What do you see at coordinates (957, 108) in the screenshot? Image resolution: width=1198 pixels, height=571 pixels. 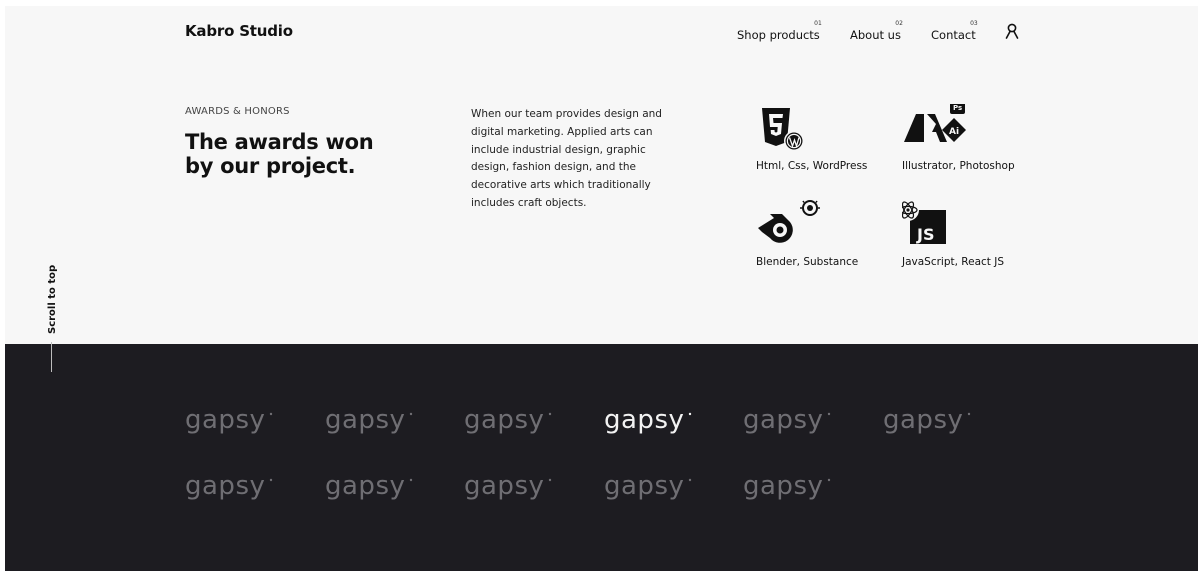 I see `svg-text: Ps` at bounding box center [957, 108].